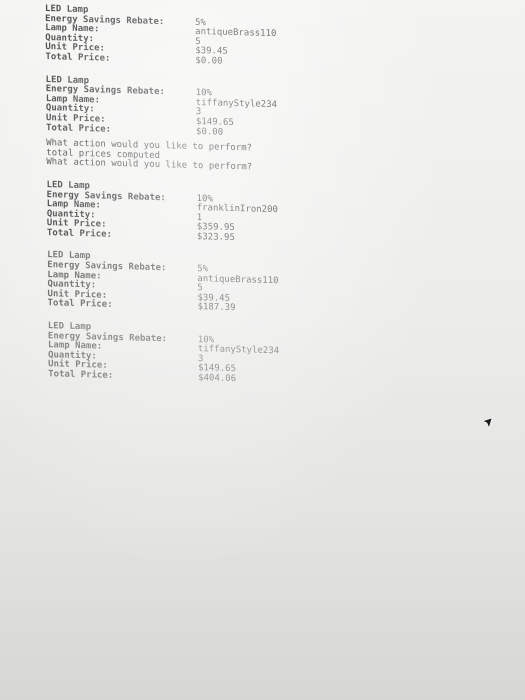  Describe the element at coordinates (216, 308) in the screenshot. I see `total-price-value: $187.39` at that location.